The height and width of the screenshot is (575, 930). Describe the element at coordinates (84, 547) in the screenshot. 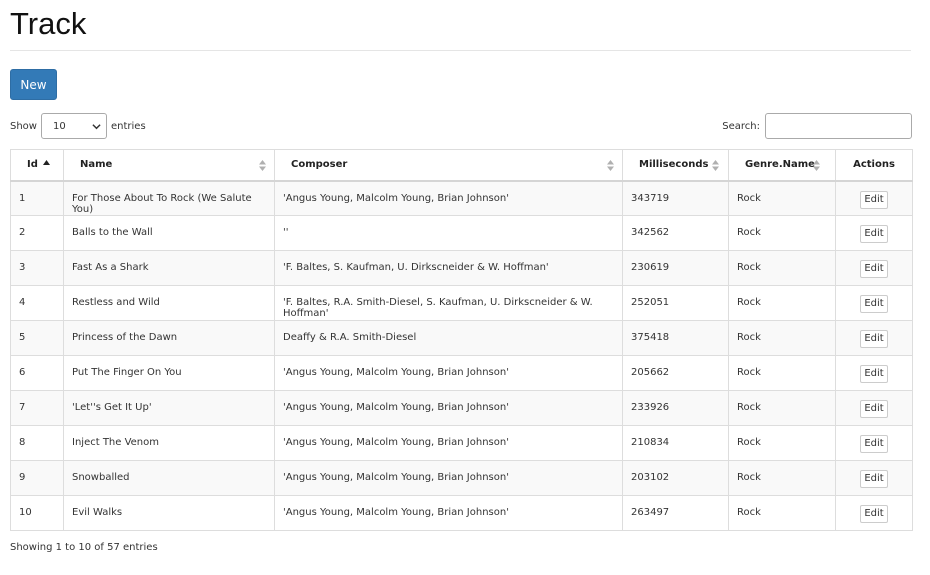

I see `table-info: Showing 1 to 10 of 57 entries` at that location.